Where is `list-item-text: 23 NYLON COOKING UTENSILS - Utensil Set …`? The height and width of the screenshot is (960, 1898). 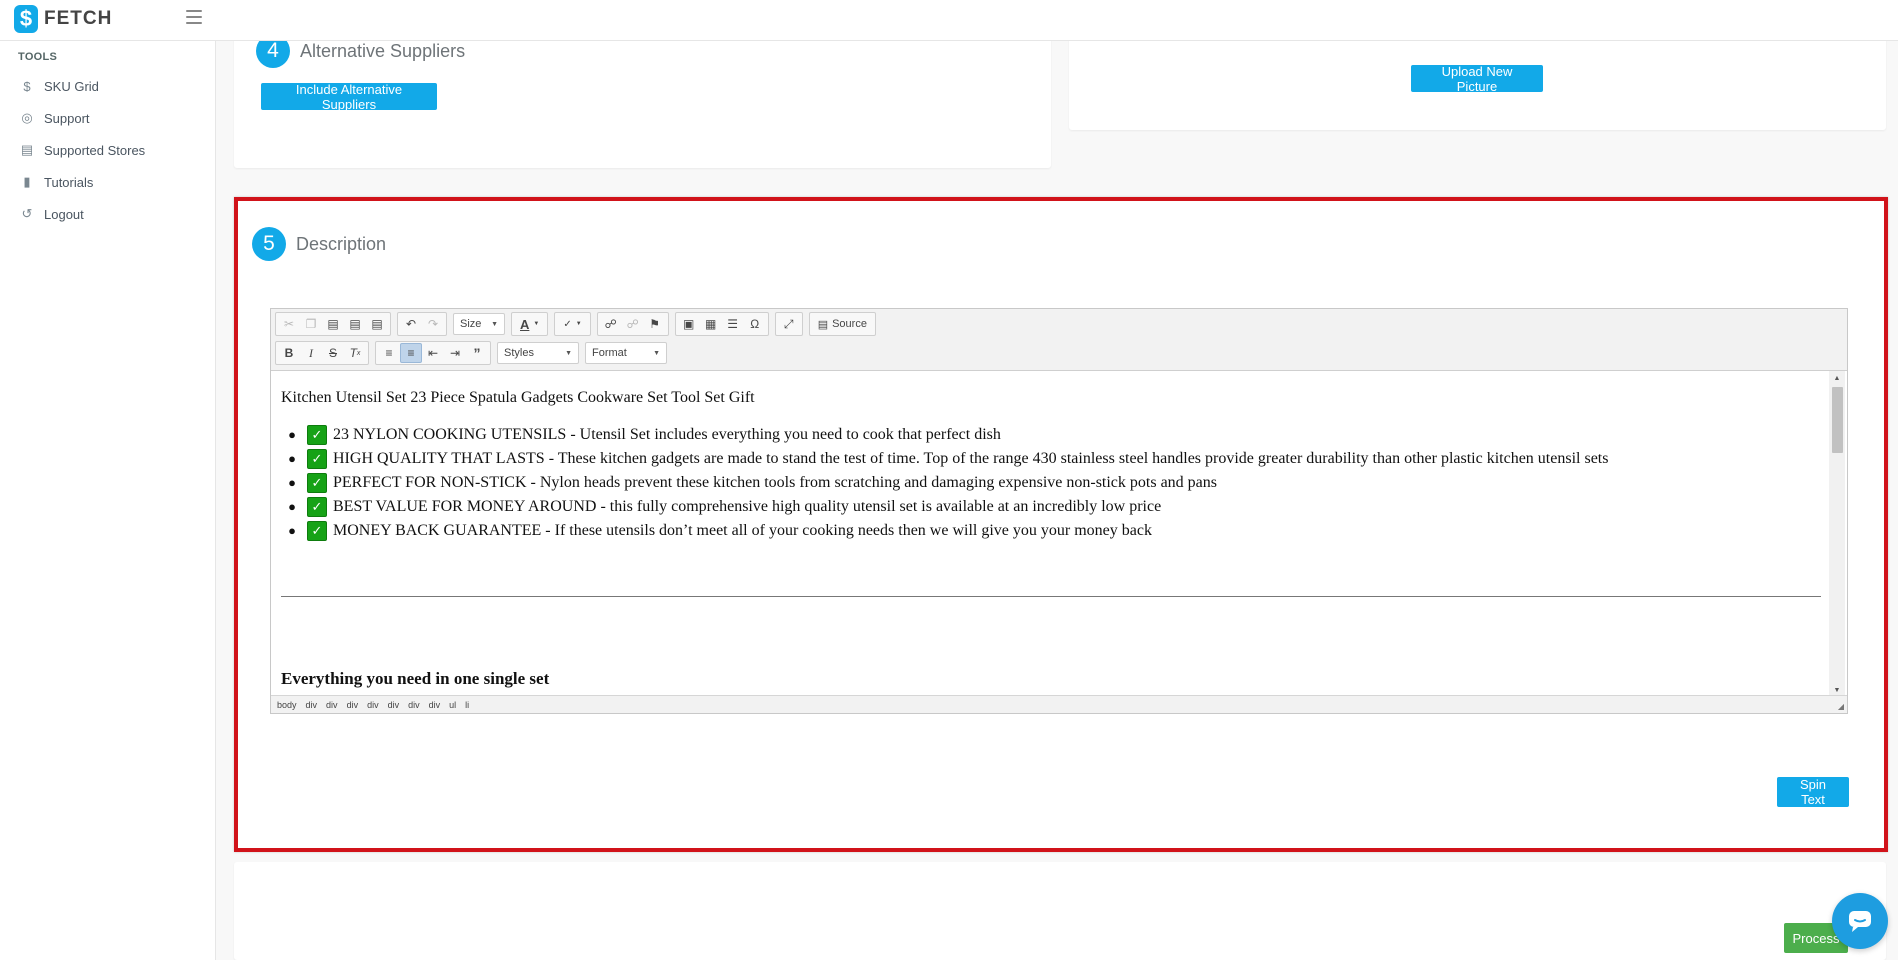
list-item-text: 23 NYLON COOKING UTENSILS - Utensil Set … is located at coordinates (667, 434).